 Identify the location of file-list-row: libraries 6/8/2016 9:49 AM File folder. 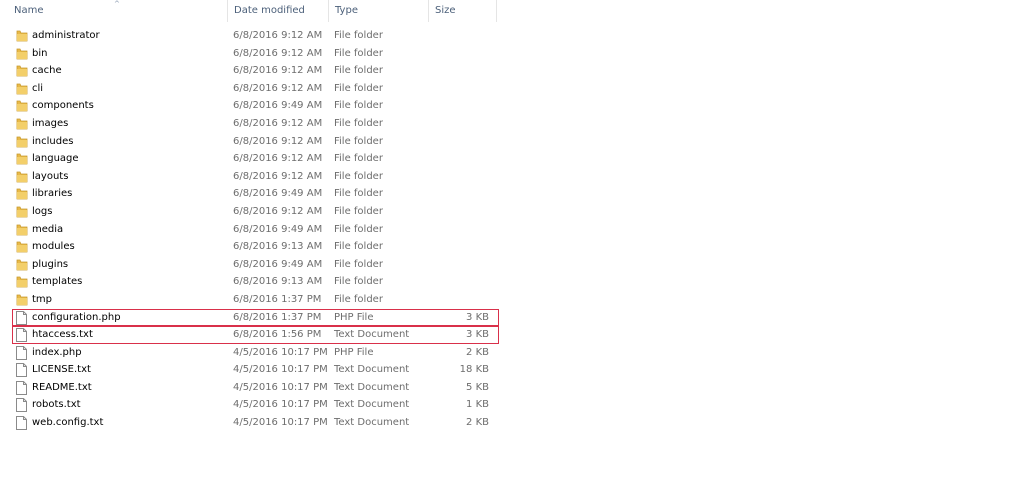
(260, 194).